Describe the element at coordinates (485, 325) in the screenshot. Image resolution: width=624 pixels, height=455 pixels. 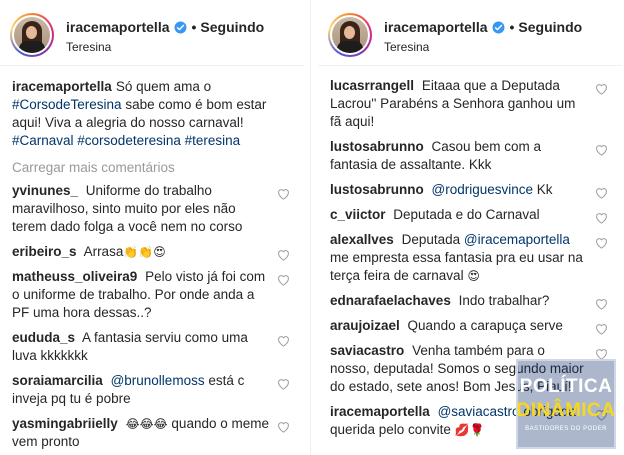
I see `comment-text: Quando a carapuça serve` at that location.